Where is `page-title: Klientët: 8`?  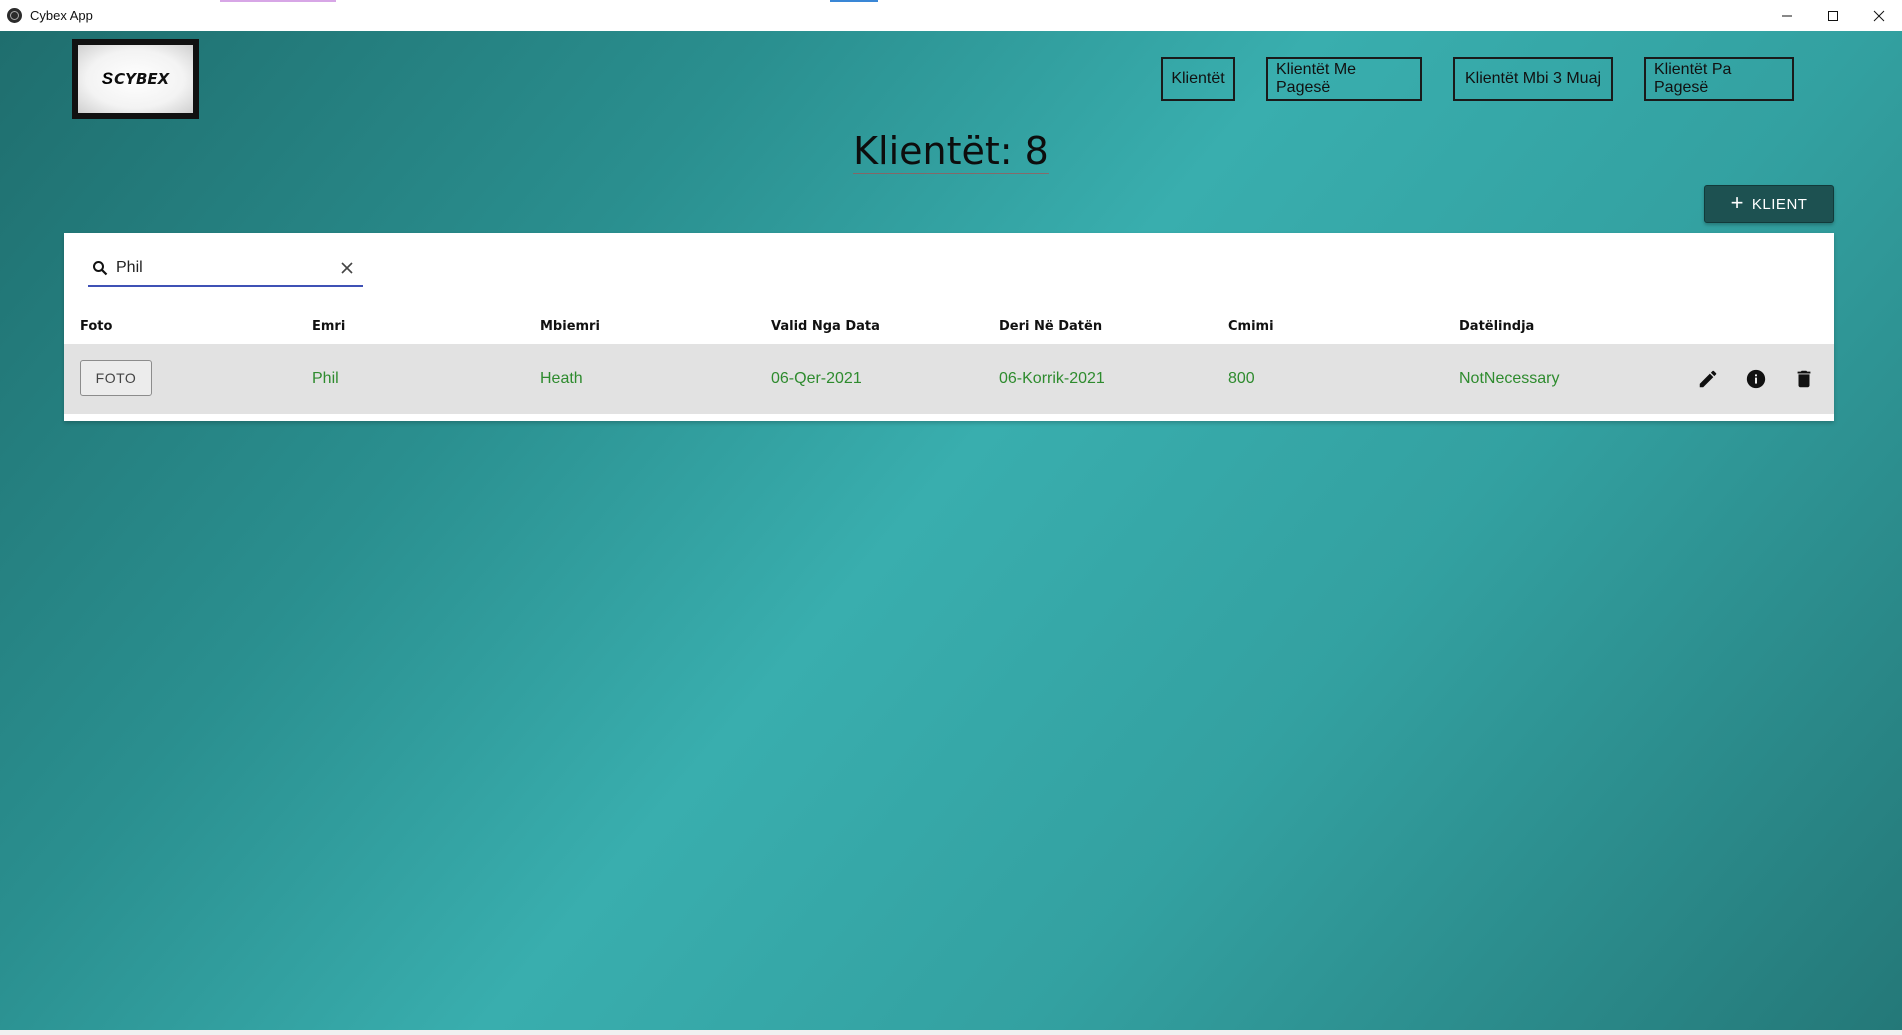
page-title: Klientët: 8 is located at coordinates (951, 151).